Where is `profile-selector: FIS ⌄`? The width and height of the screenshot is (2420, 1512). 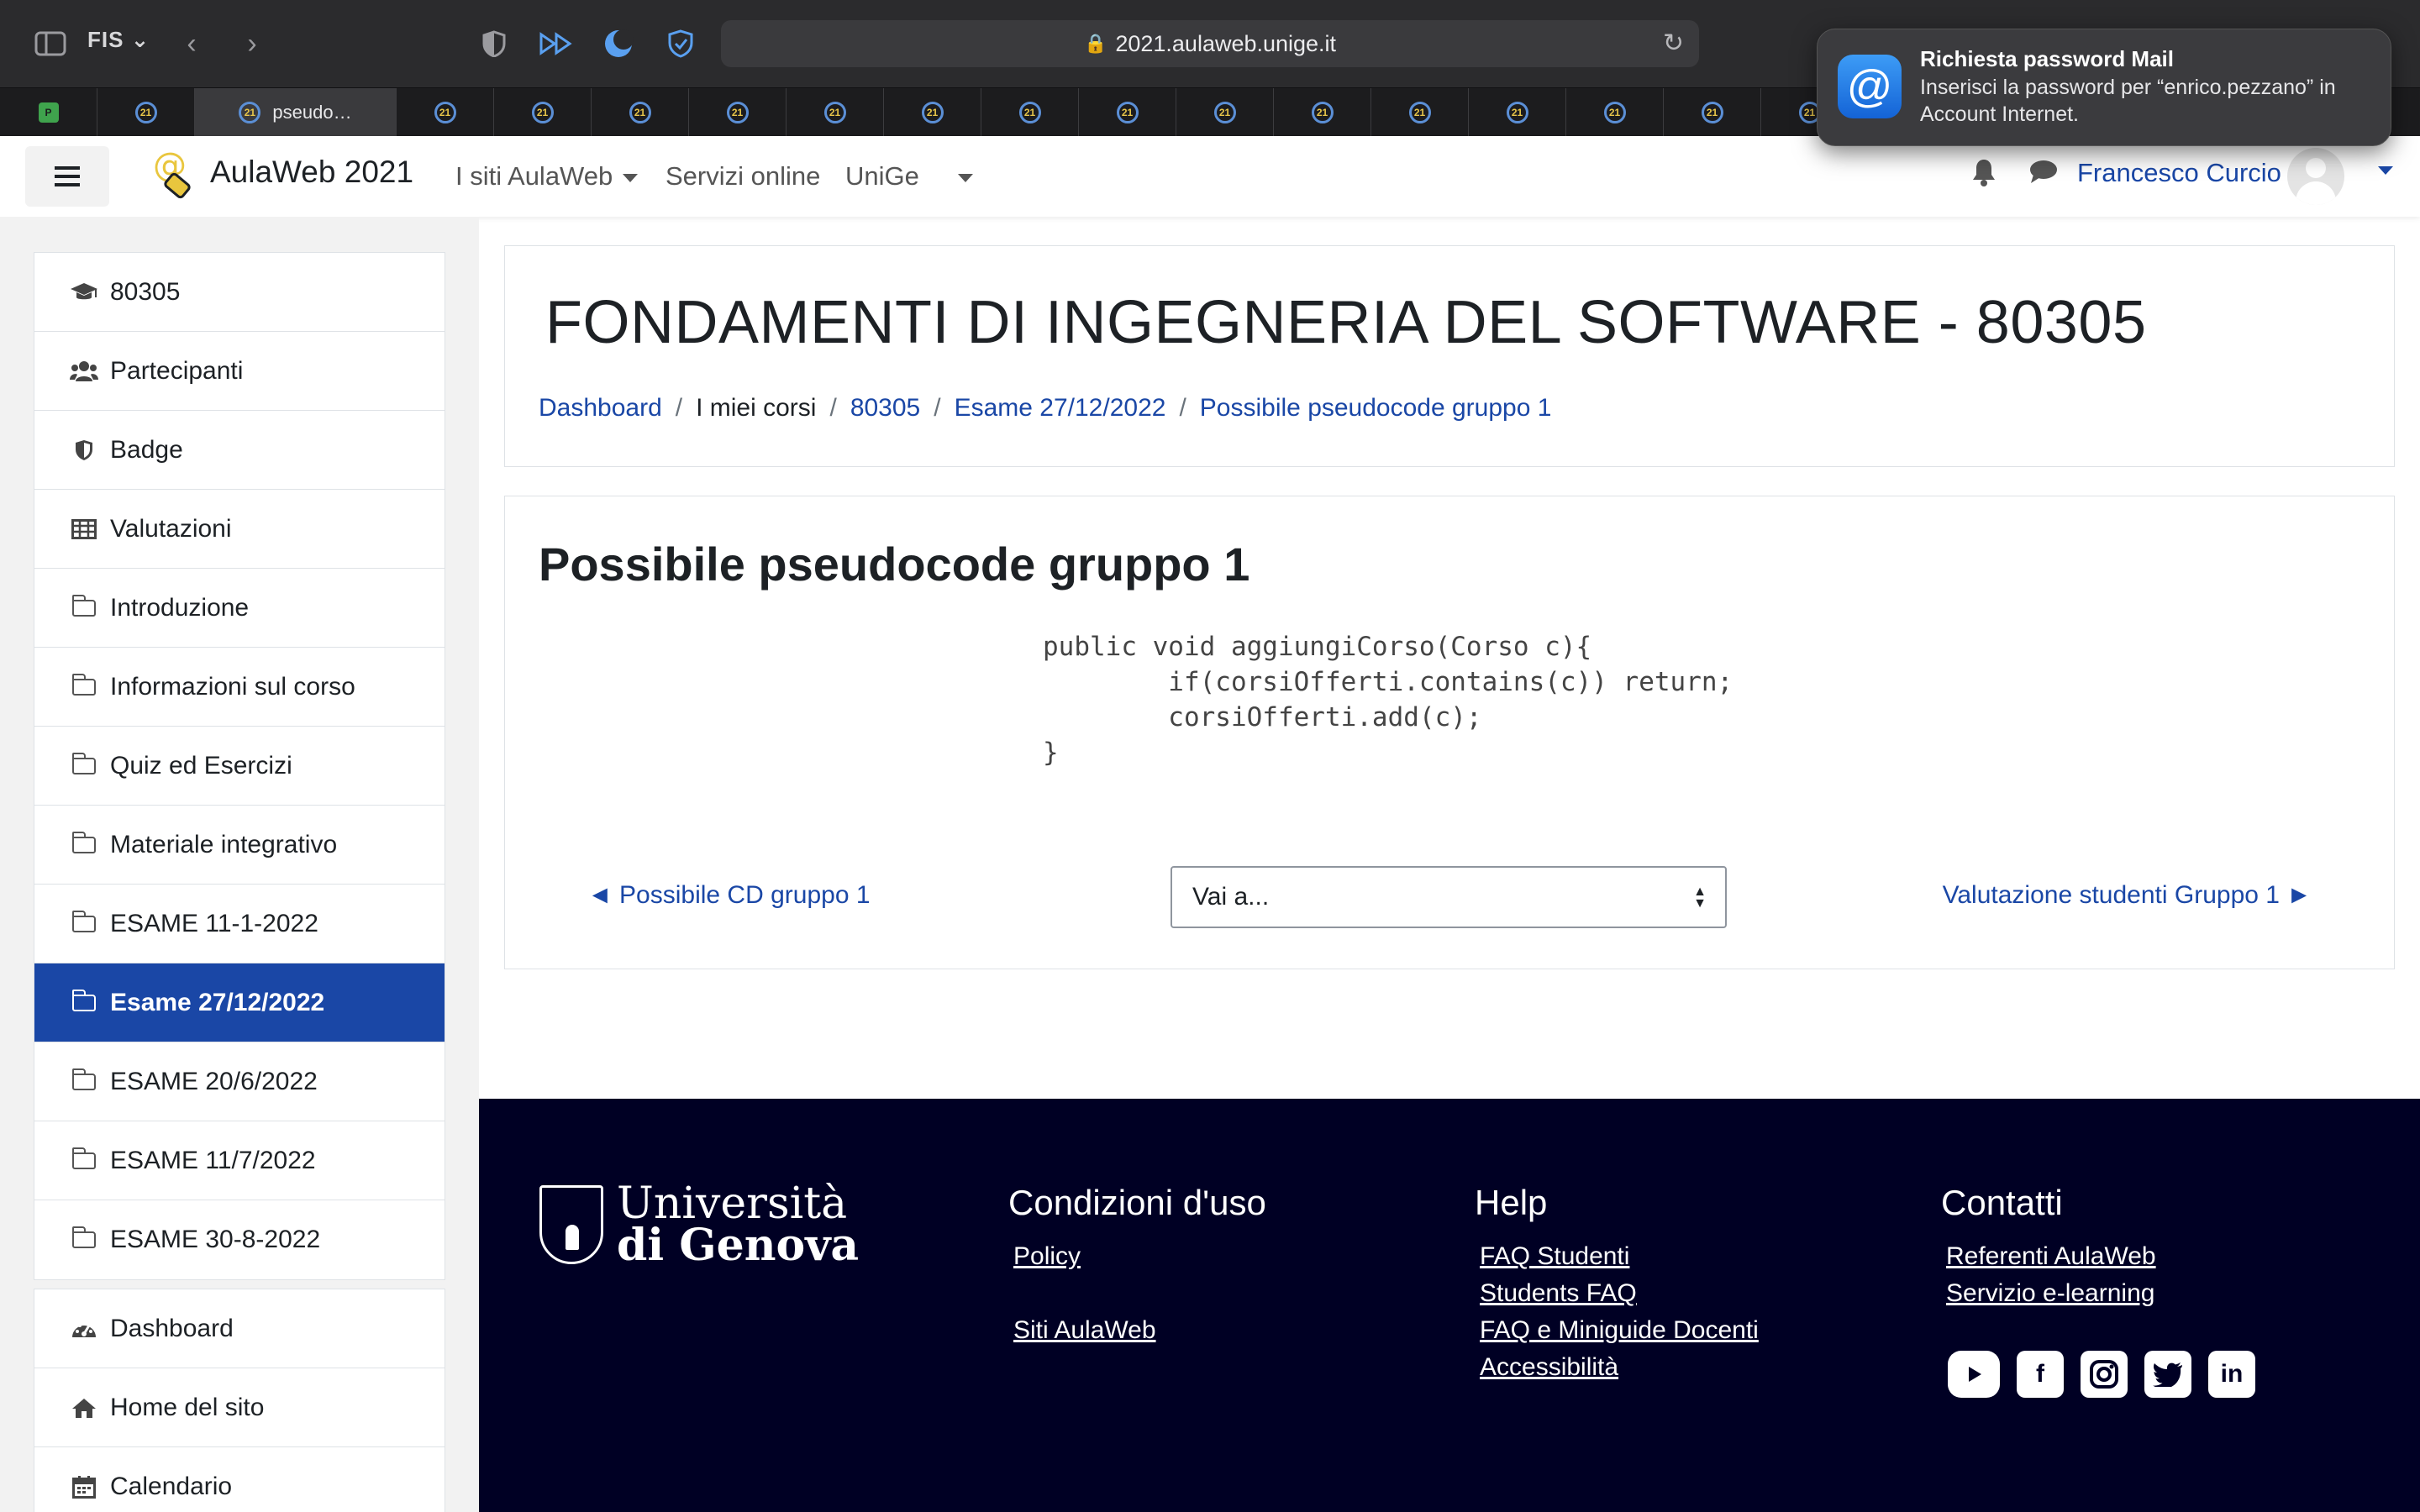
profile-selector: FIS ⌄ is located at coordinates (118, 40).